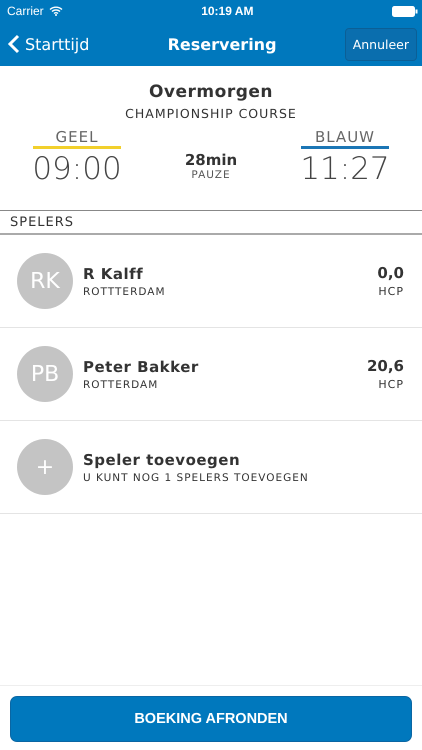  Describe the element at coordinates (162, 459) in the screenshot. I see `player-name: Speler toevoegen` at that location.